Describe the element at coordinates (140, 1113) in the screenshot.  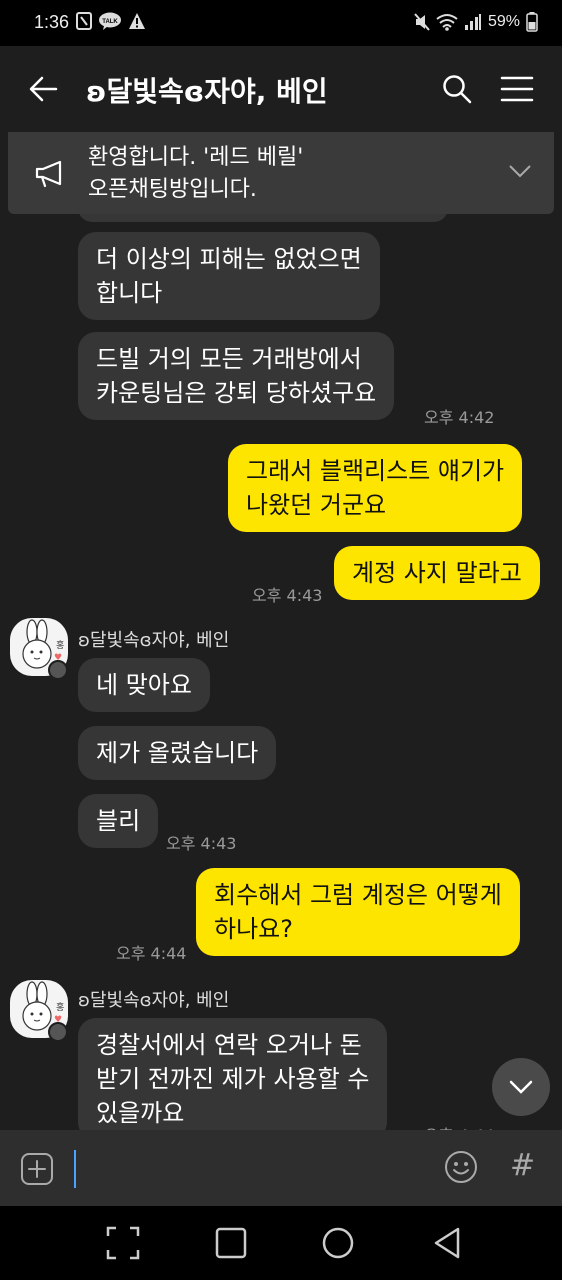
I see `message-text: 있을까요` at that location.